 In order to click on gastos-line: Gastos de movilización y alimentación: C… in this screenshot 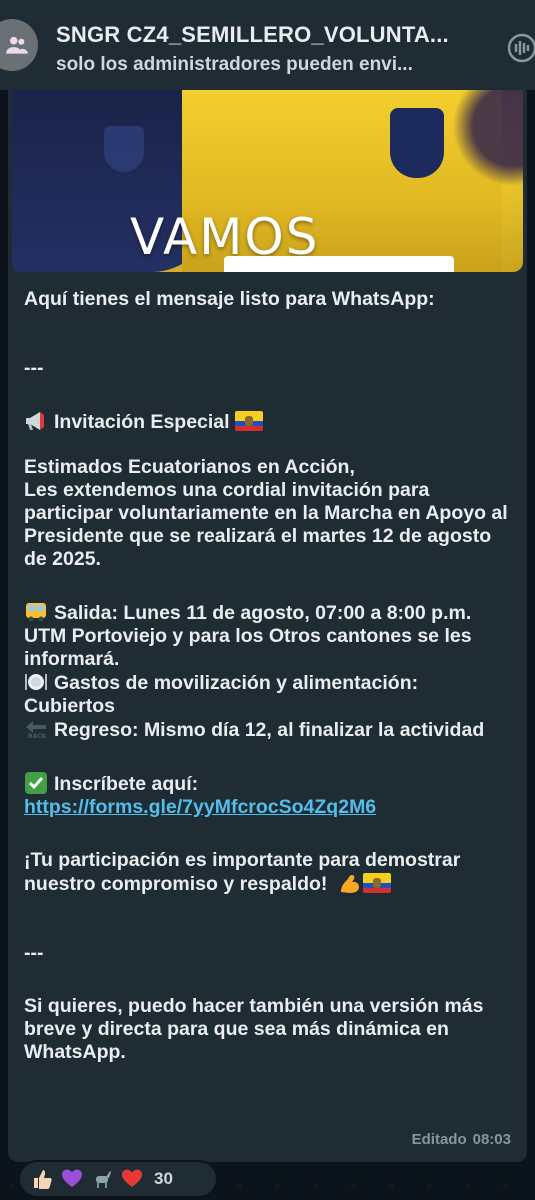, I will do `click(269, 694)`.